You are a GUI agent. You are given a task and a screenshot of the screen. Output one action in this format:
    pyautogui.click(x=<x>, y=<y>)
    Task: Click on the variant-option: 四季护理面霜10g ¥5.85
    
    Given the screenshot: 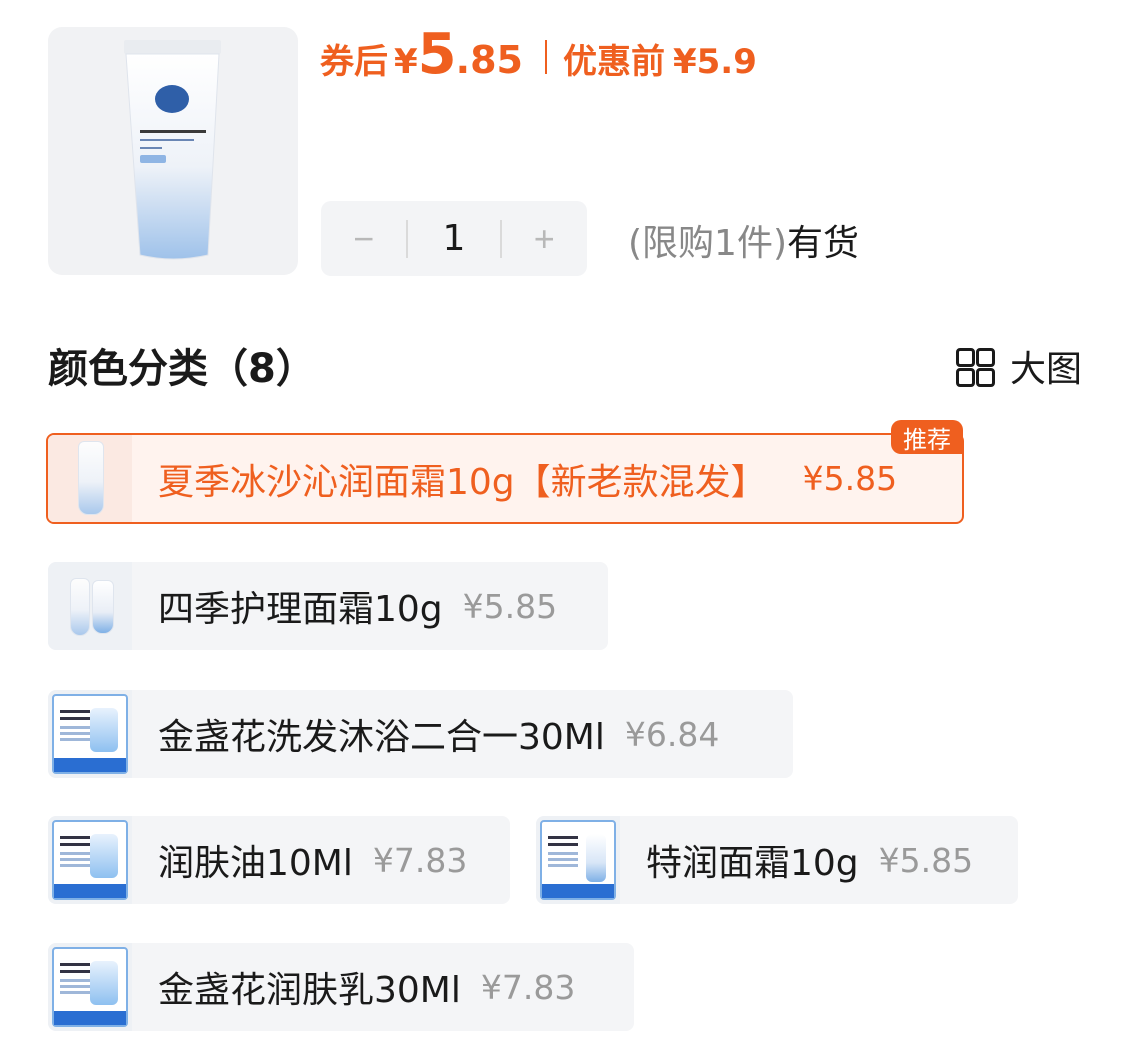 What is the action you would take?
    pyautogui.click(x=328, y=606)
    